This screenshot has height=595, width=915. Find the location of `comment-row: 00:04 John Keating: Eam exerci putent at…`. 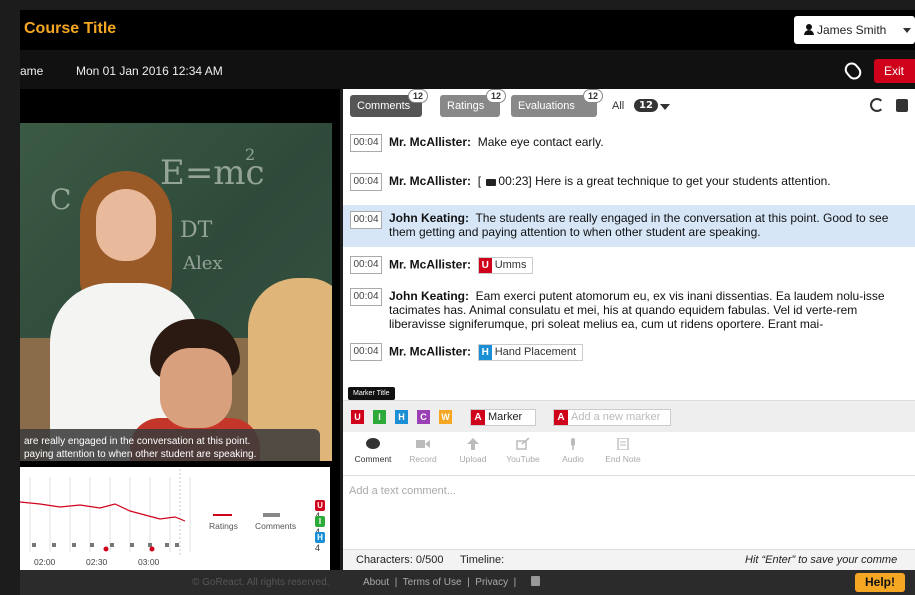

comment-row: 00:04 John Keating: Eam exerci putent at… is located at coordinates (629, 306).